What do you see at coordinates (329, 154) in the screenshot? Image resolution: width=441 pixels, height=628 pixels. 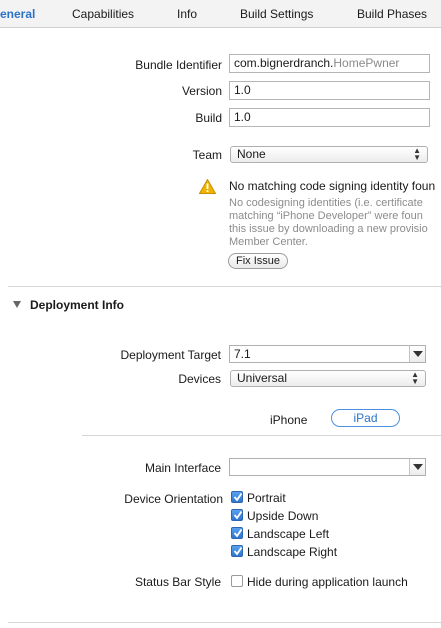 I see `team-popup: None ▲ ▼` at bounding box center [329, 154].